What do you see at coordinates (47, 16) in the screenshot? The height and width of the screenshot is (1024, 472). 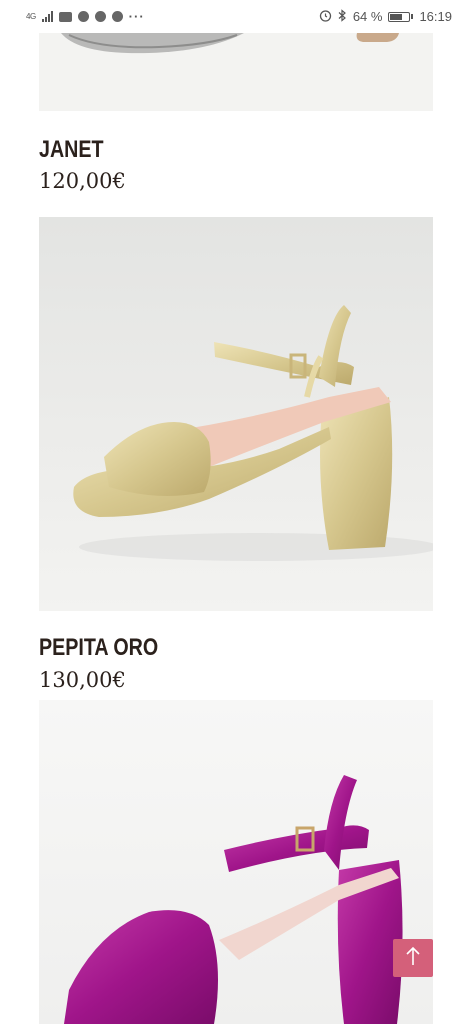 I see `signal-icon` at bounding box center [47, 16].